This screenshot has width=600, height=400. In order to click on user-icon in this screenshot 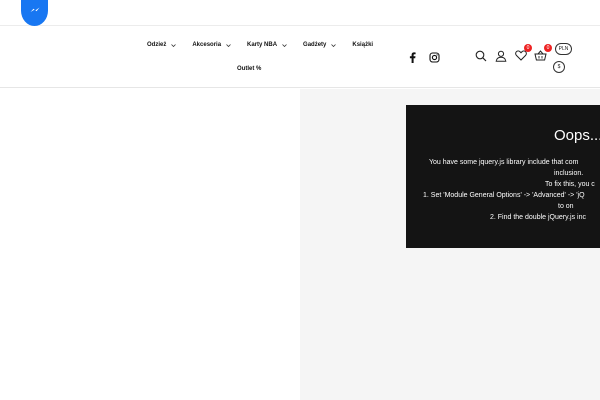, I will do `click(500, 56)`.